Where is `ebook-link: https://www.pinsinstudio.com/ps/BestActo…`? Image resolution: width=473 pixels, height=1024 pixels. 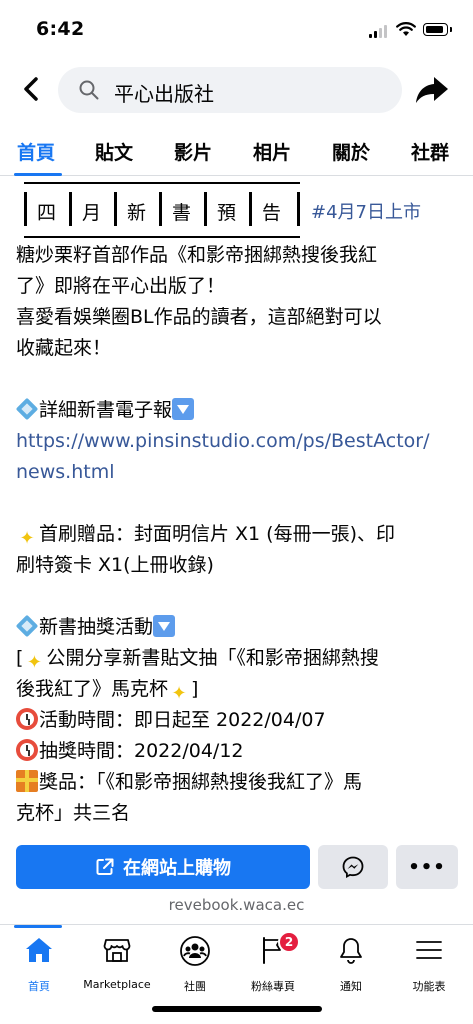
ebook-link: https://www.pinsinstudio.com/ps/BestActo… is located at coordinates (237, 441).